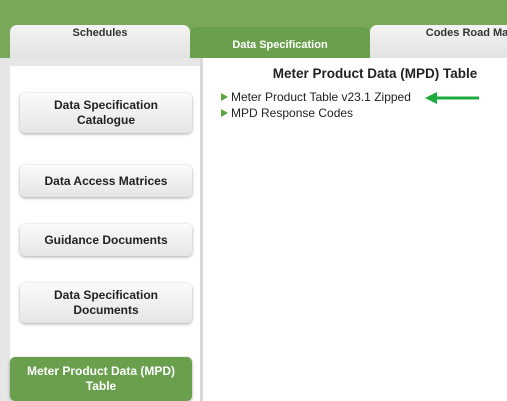 The height and width of the screenshot is (401, 507). What do you see at coordinates (100, 41) in the screenshot?
I see `tab-schedules: Schedules` at bounding box center [100, 41].